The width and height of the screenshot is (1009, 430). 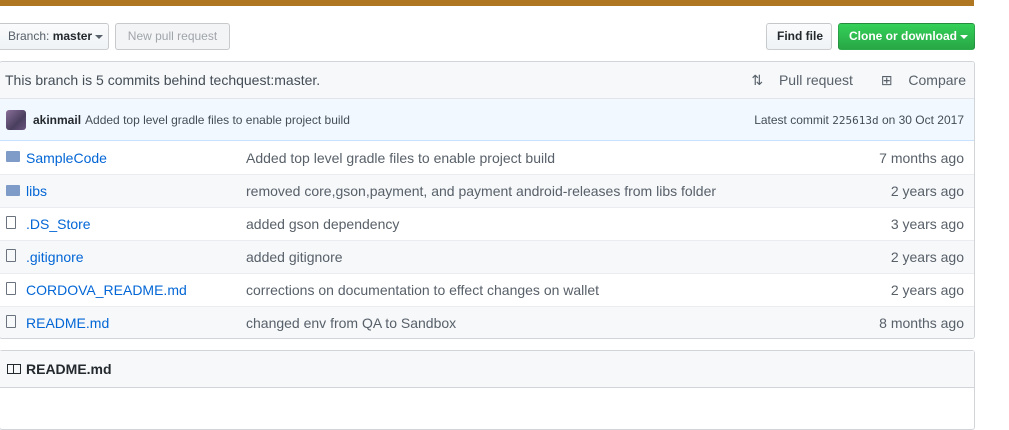 What do you see at coordinates (69, 369) in the screenshot?
I see `readme-title: README.md` at bounding box center [69, 369].